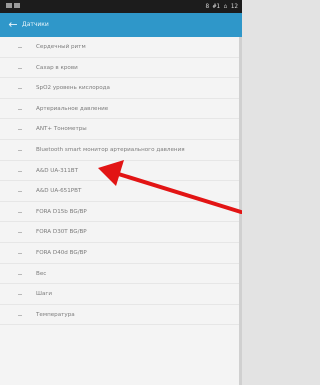 The height and width of the screenshot is (385, 320). I want to click on list-item-label: Сахар в крови, so click(57, 67).